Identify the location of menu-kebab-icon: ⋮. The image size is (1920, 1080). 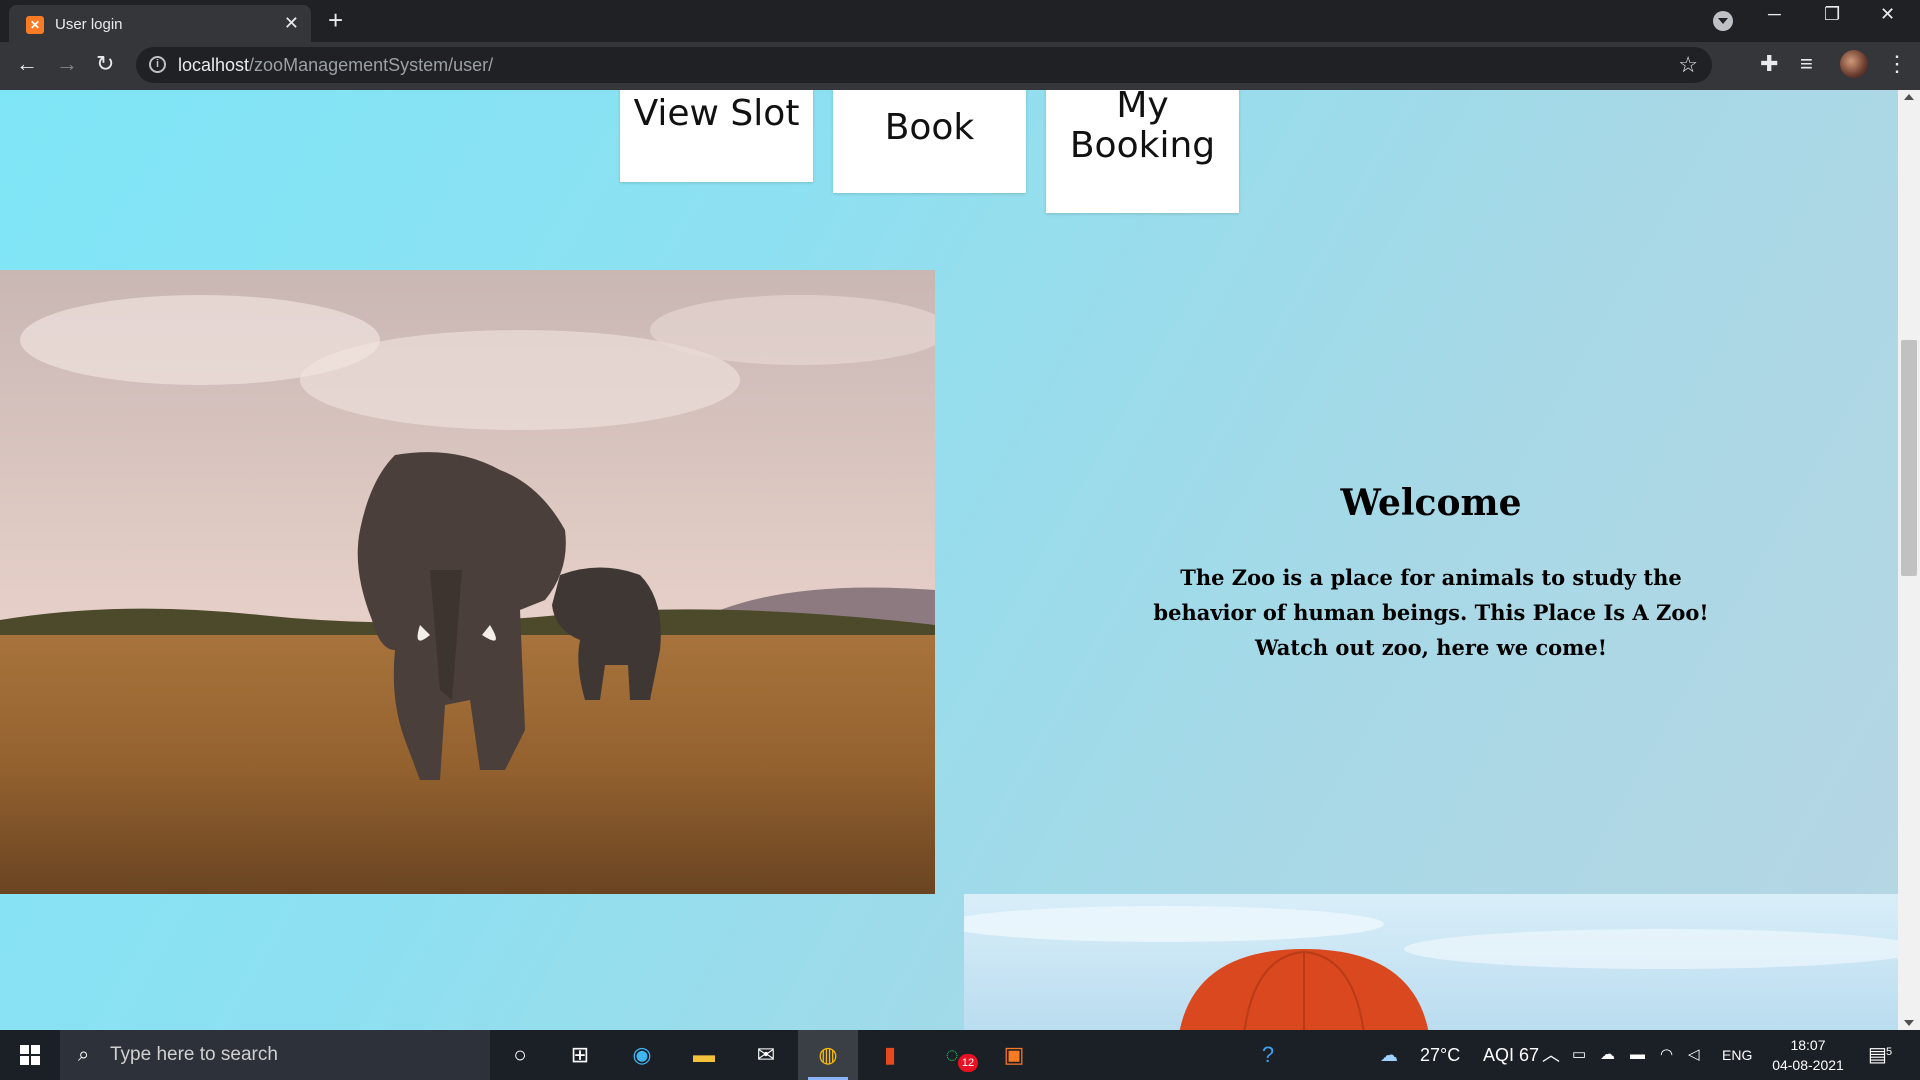
(1897, 64).